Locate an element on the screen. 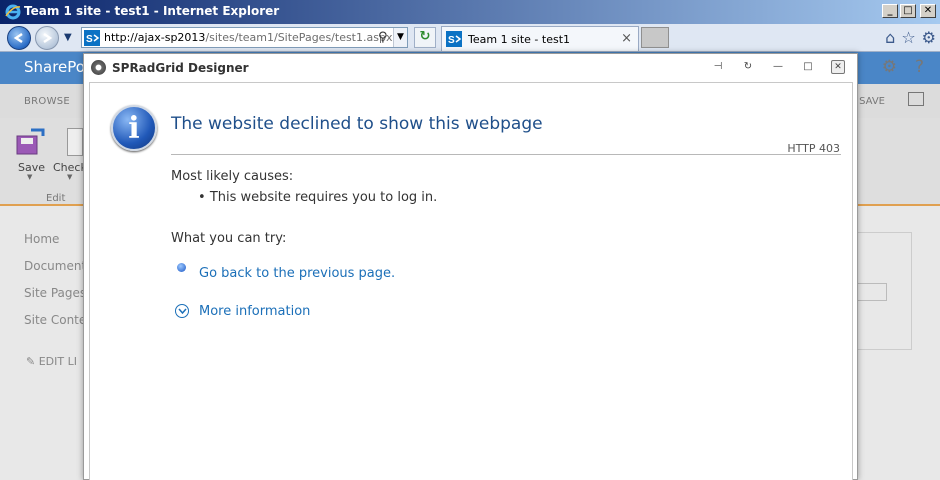 This screenshot has width=940, height=480. sharepoint-site-icon: S is located at coordinates (92, 38).